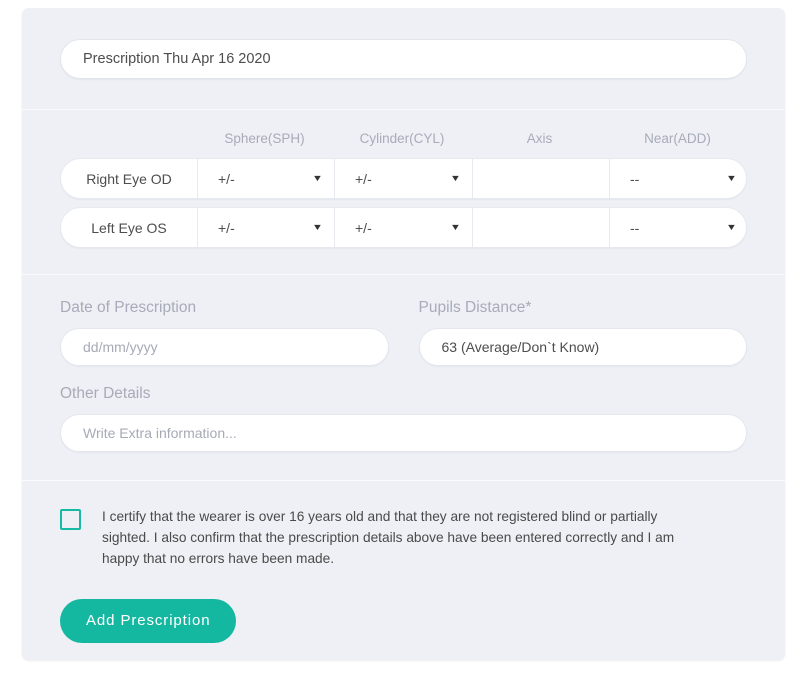 The width and height of the screenshot is (805, 674). I want to click on right-eye-axis-input, so click(541, 178).